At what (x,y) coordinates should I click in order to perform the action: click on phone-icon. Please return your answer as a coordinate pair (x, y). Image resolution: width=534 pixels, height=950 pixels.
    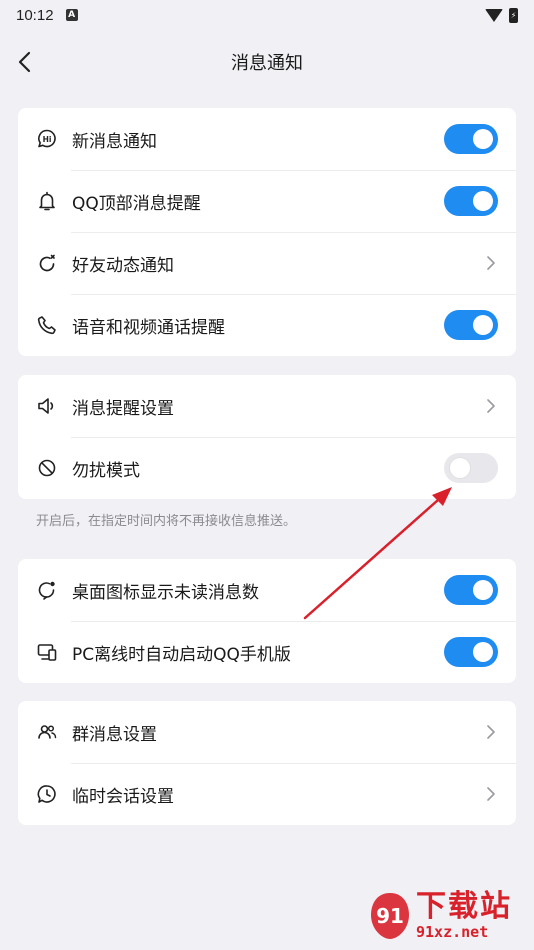
    Looking at the image, I should click on (47, 325).